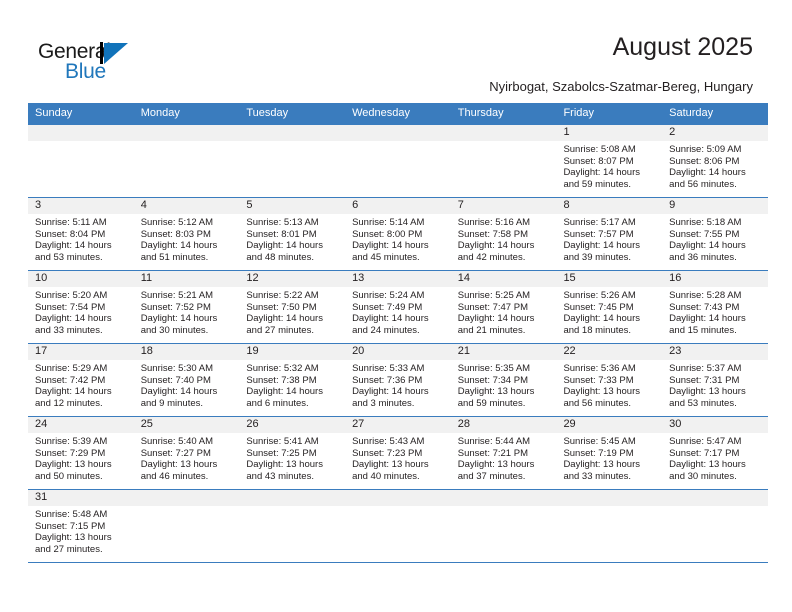 This screenshot has width=792, height=612. I want to click on day-detail-line: Sunrise: 5:09 AM, so click(705, 149).